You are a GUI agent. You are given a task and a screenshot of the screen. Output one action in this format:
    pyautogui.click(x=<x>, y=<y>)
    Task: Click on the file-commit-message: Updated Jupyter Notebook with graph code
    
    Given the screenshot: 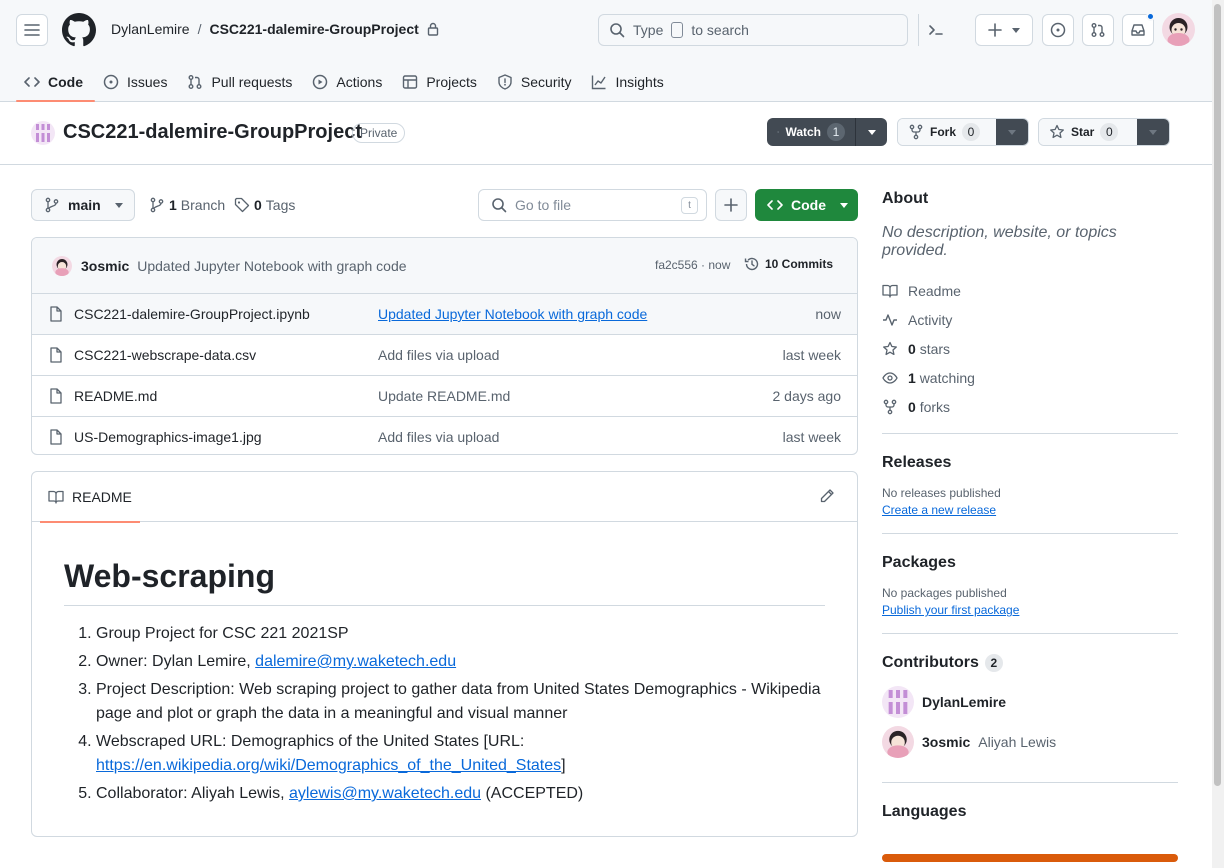 What is the action you would take?
    pyautogui.click(x=512, y=314)
    